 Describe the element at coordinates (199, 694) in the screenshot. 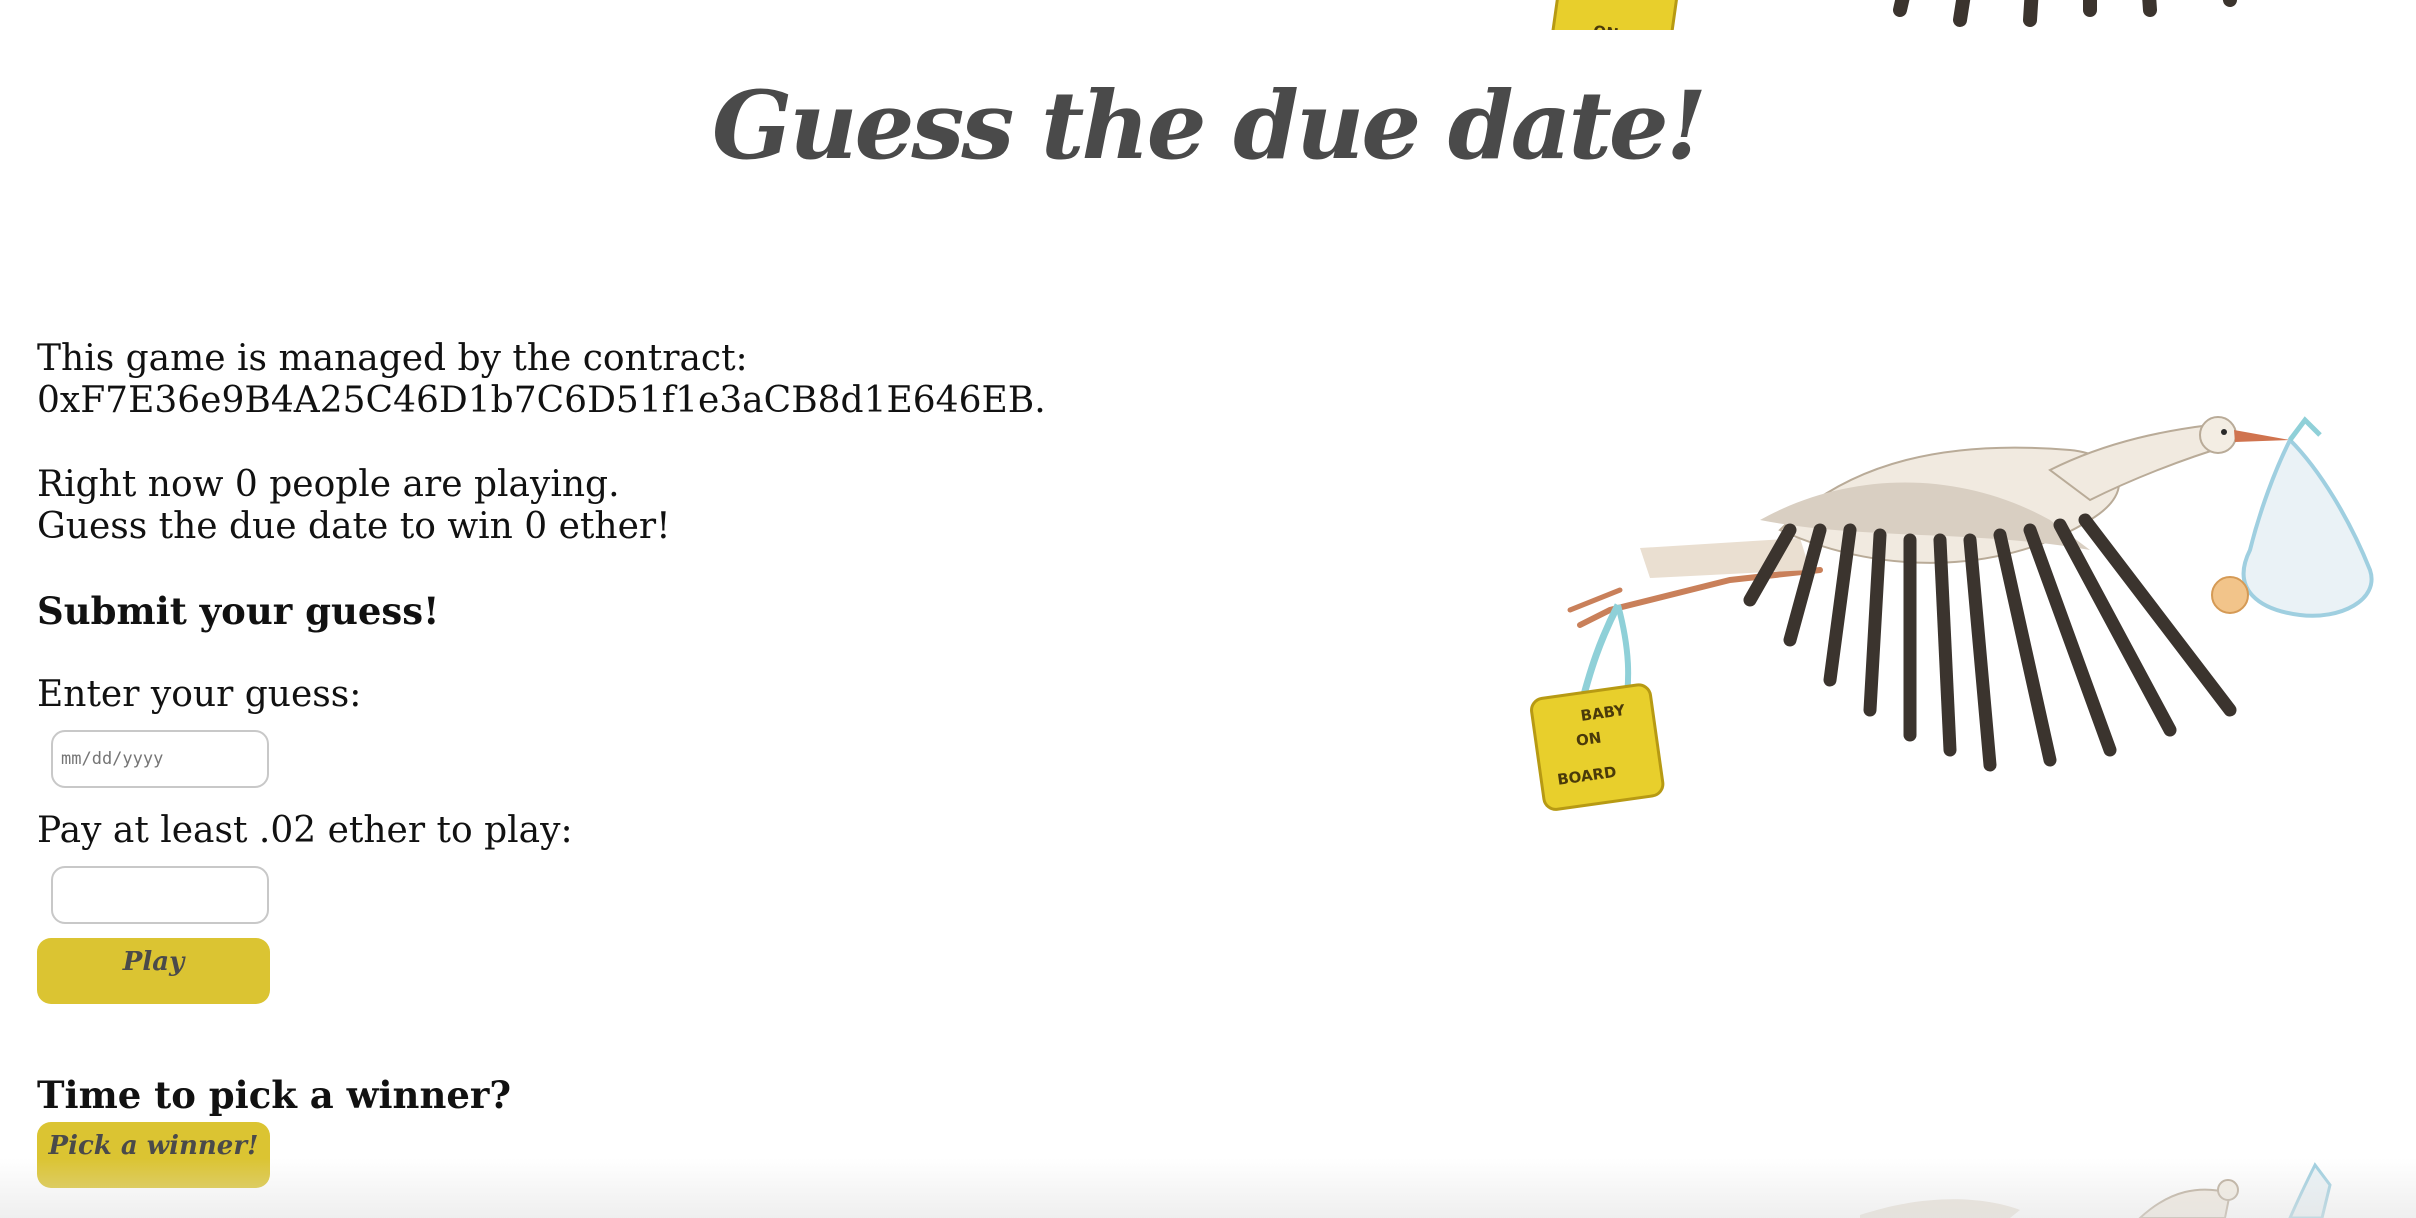

I see `guess-label: Enter your guess:` at that location.